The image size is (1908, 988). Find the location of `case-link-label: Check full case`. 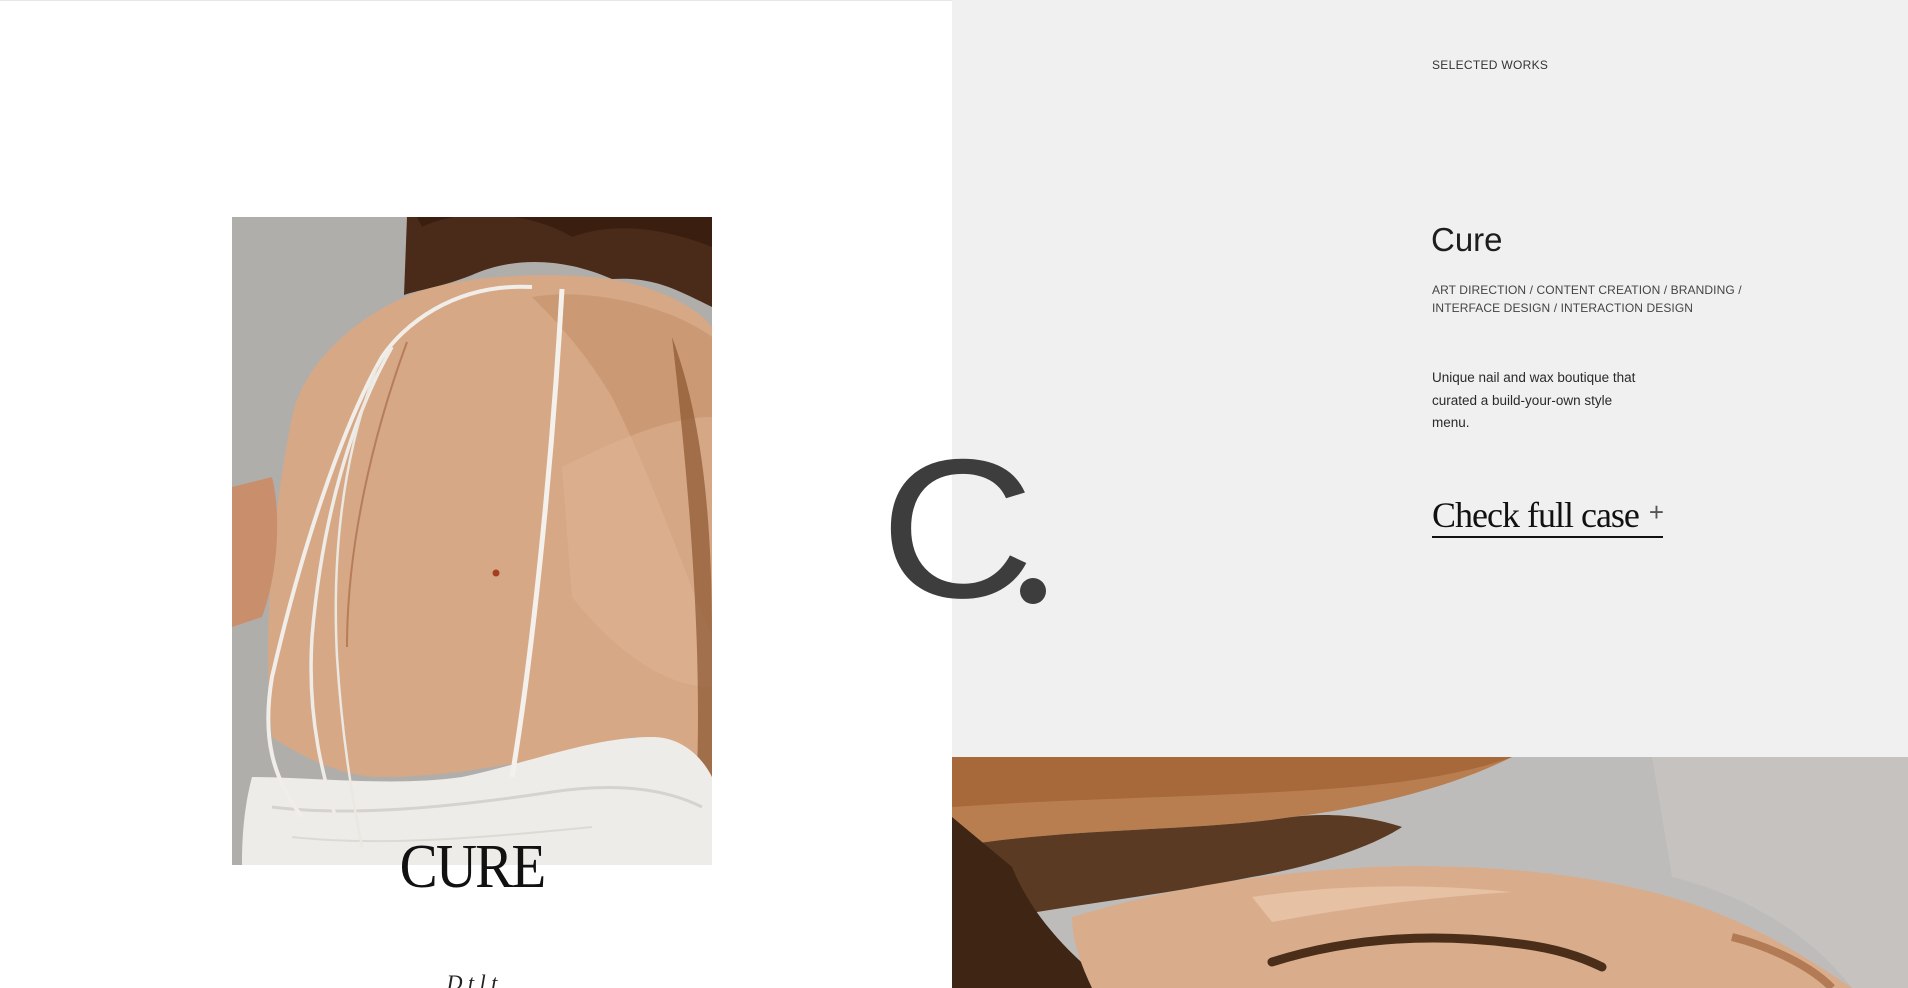

case-link-label: Check full case is located at coordinates (1536, 515).